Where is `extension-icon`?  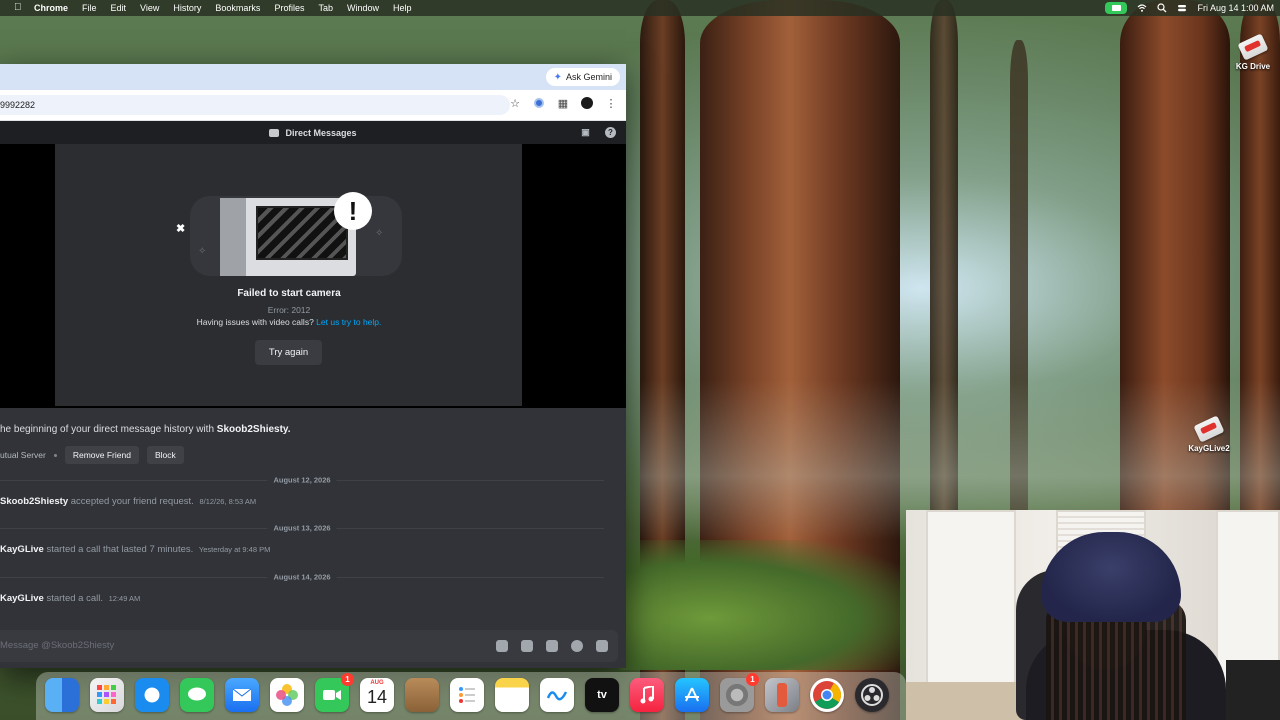 extension-icon is located at coordinates (539, 103).